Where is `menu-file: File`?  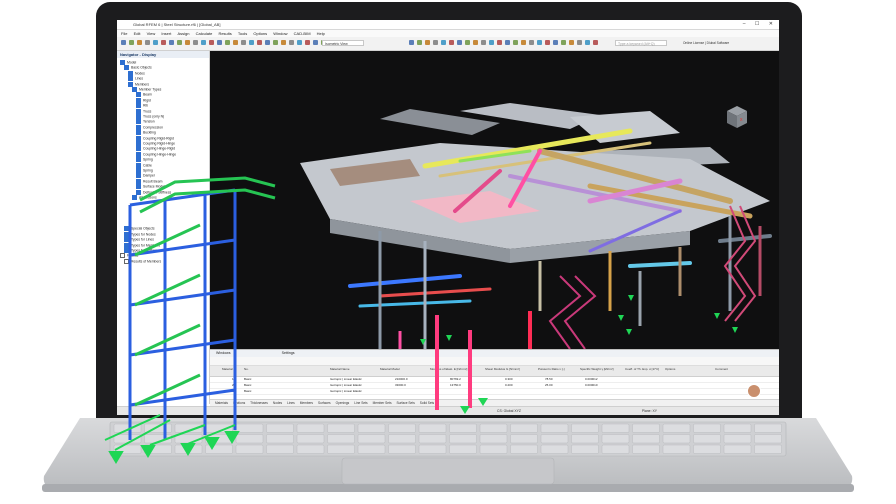 menu-file: File is located at coordinates (124, 33).